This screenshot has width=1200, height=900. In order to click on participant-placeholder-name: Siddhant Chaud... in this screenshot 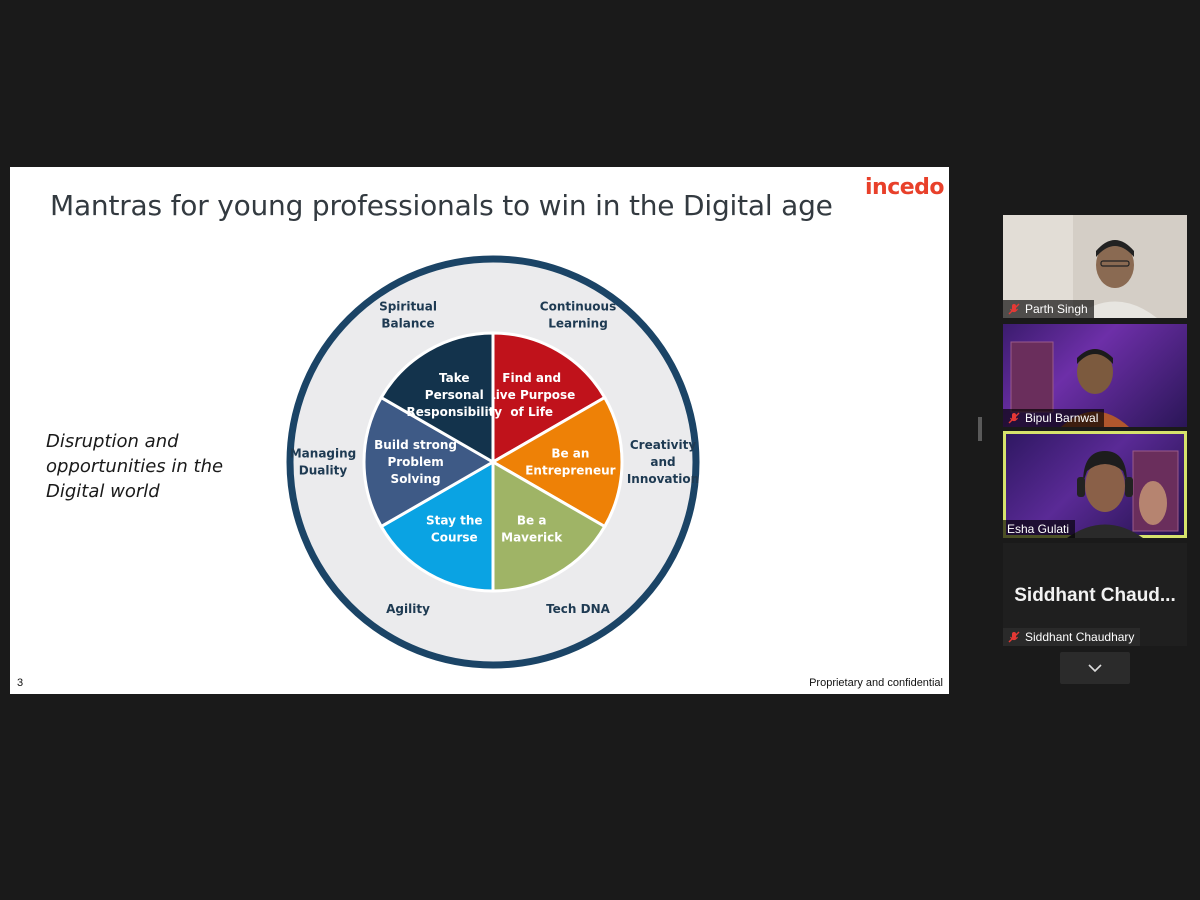, I will do `click(1095, 595)`.